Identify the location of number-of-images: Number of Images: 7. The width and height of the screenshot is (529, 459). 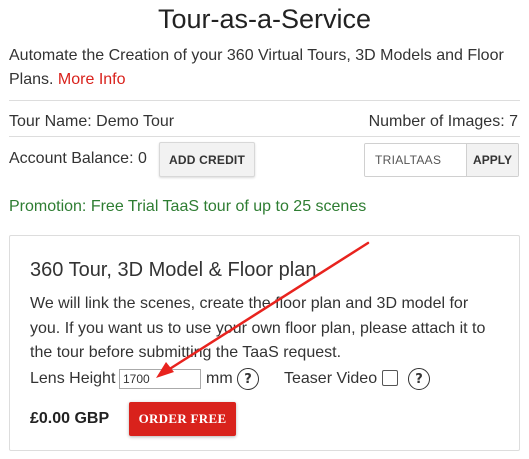
(443, 121).